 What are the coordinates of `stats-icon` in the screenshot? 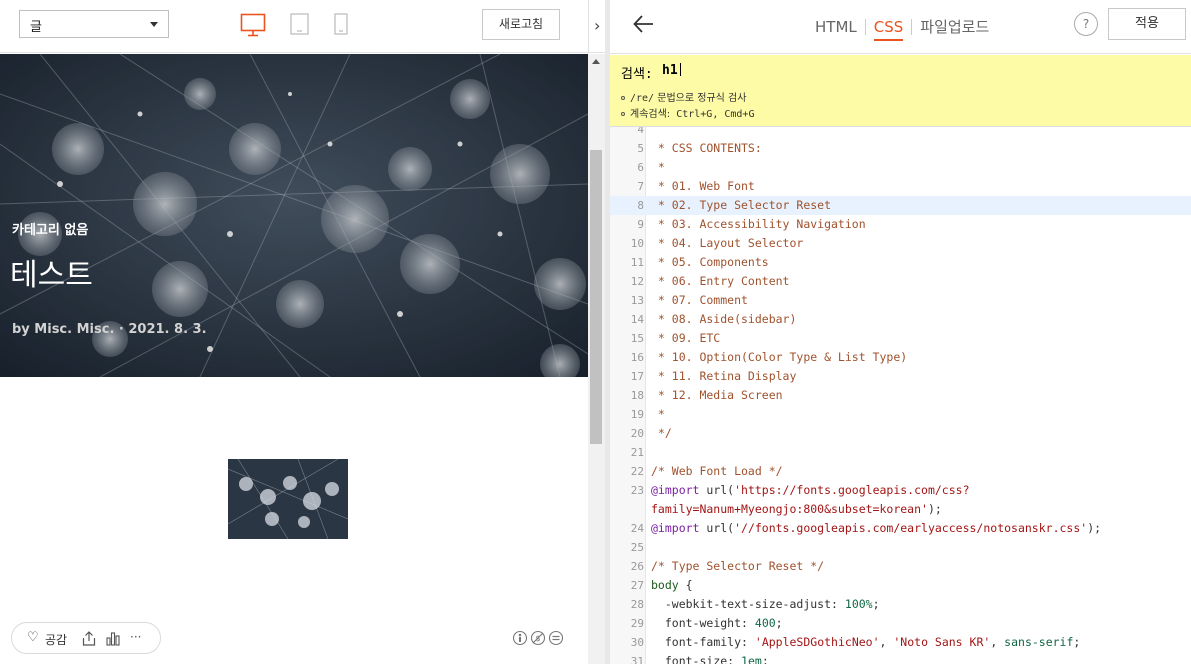 It's located at (113, 638).